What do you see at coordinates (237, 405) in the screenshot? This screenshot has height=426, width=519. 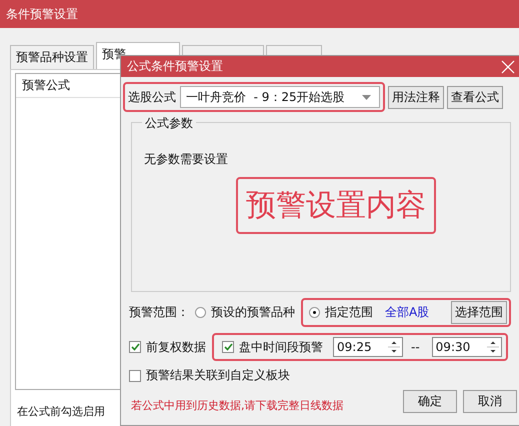 I see `warning-note: 若公式中用到历史数据,请下载完整日线数据` at bounding box center [237, 405].